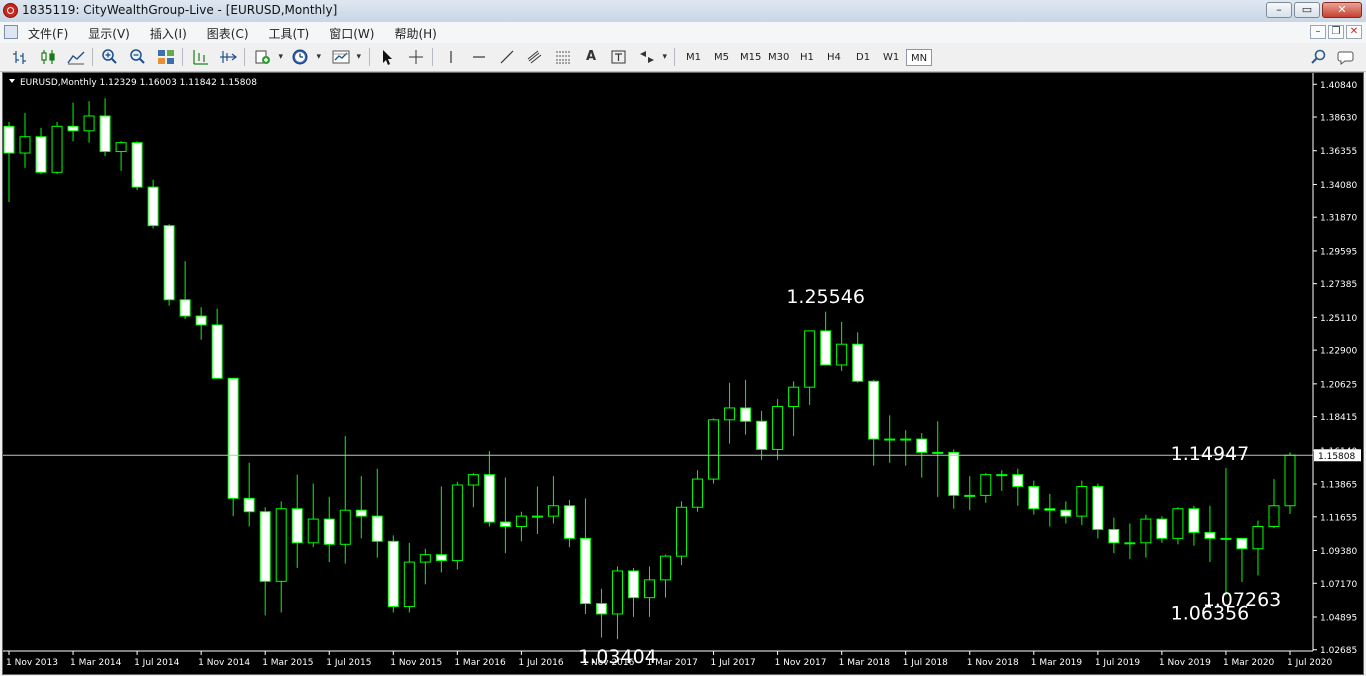 This screenshot has height=676, width=1366. I want to click on bar-chart-icon, so click(20, 57).